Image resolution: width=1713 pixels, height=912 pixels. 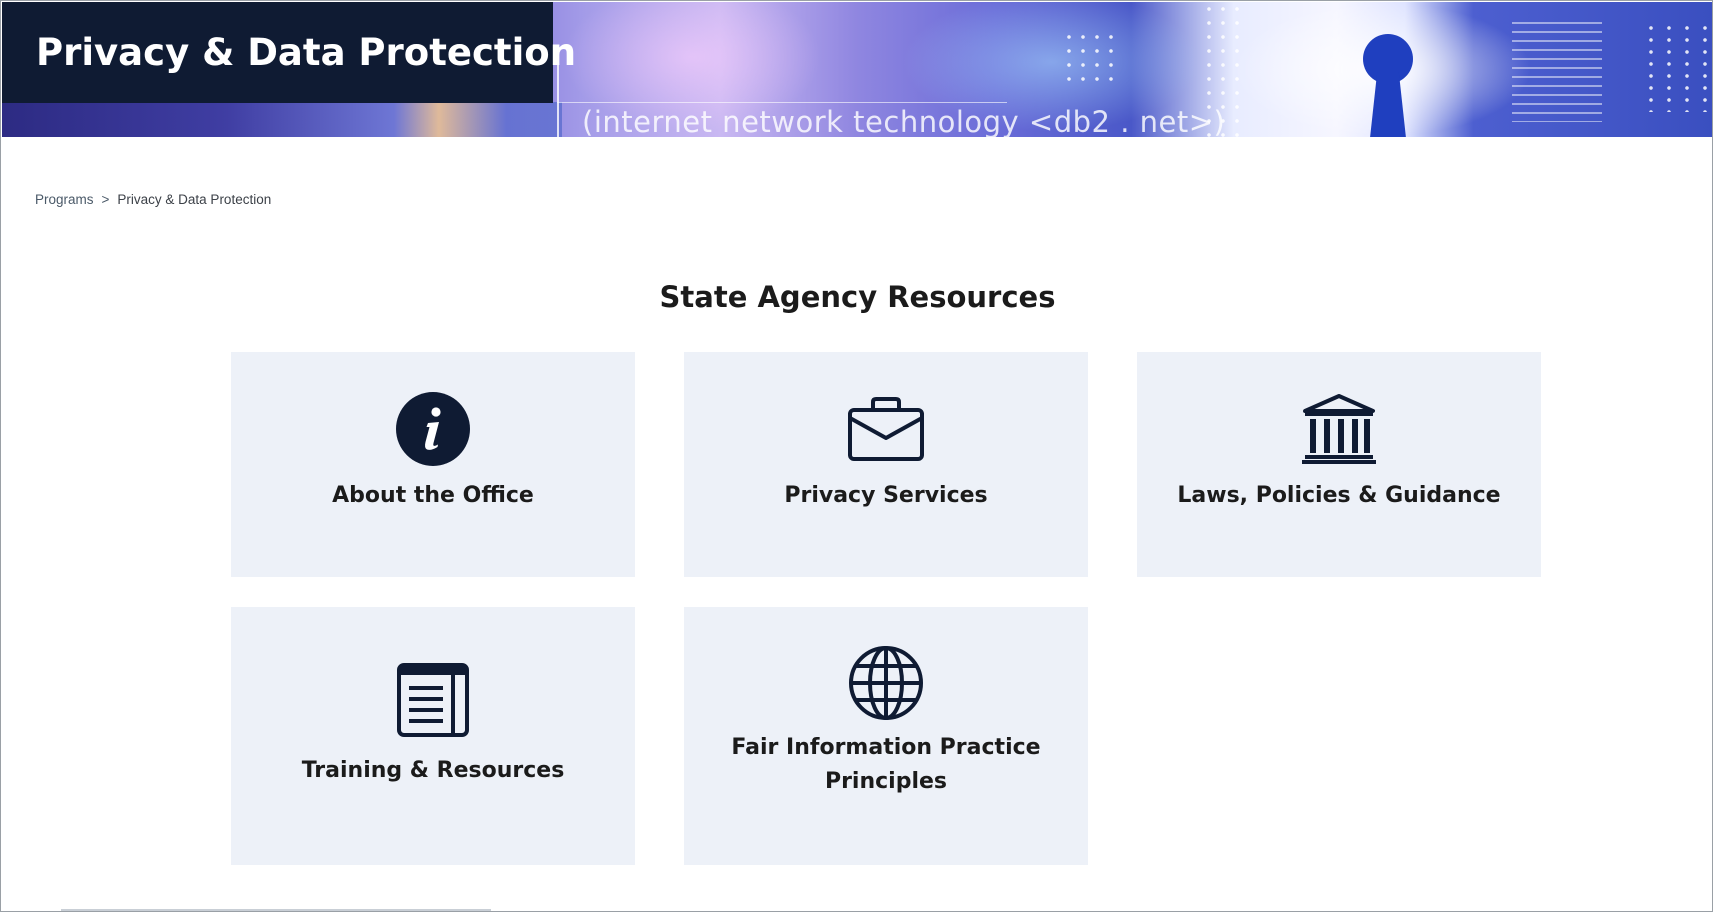 What do you see at coordinates (1339, 495) in the screenshot?
I see `card-label: Laws, Policies & Guidance` at bounding box center [1339, 495].